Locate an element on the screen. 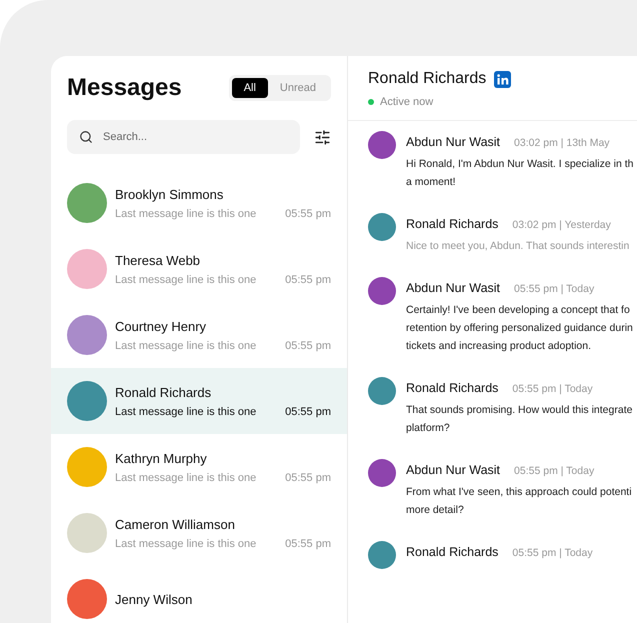  conversation-item: Cameron Williamson Last message line is this one 05:55 pm is located at coordinates (199, 533).